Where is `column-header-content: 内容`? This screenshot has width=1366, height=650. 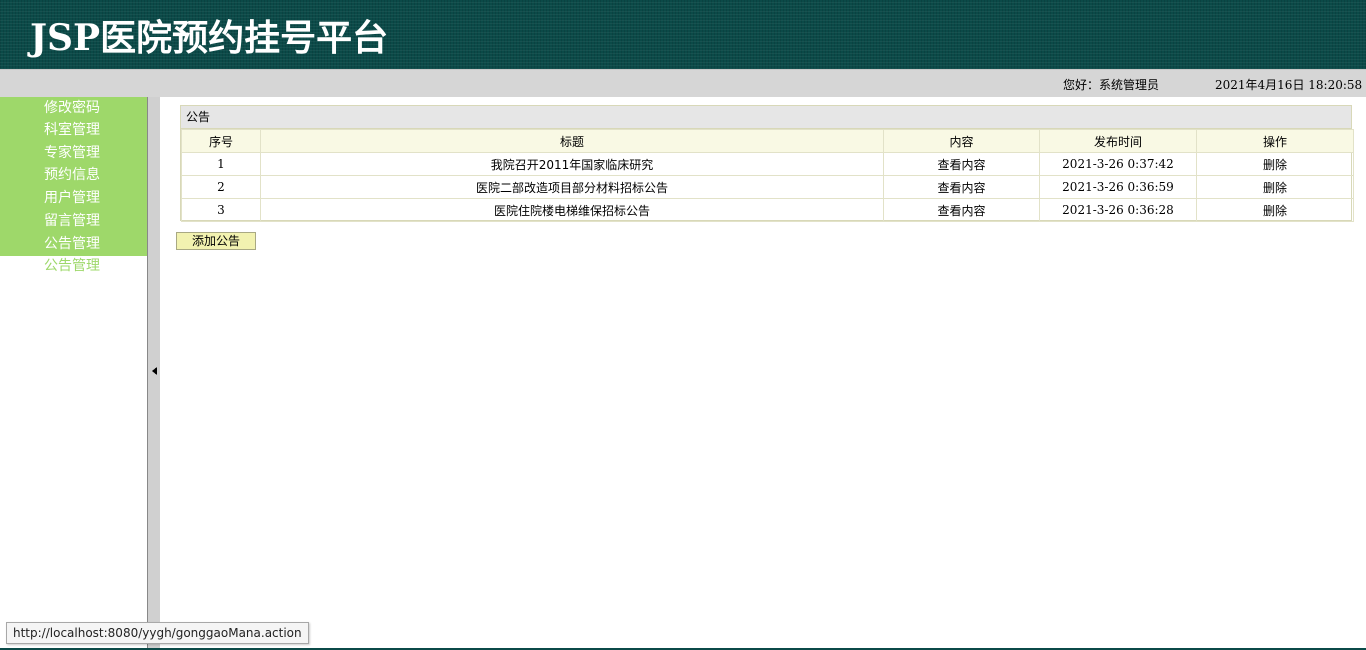
column-header-content: 内容 is located at coordinates (961, 141).